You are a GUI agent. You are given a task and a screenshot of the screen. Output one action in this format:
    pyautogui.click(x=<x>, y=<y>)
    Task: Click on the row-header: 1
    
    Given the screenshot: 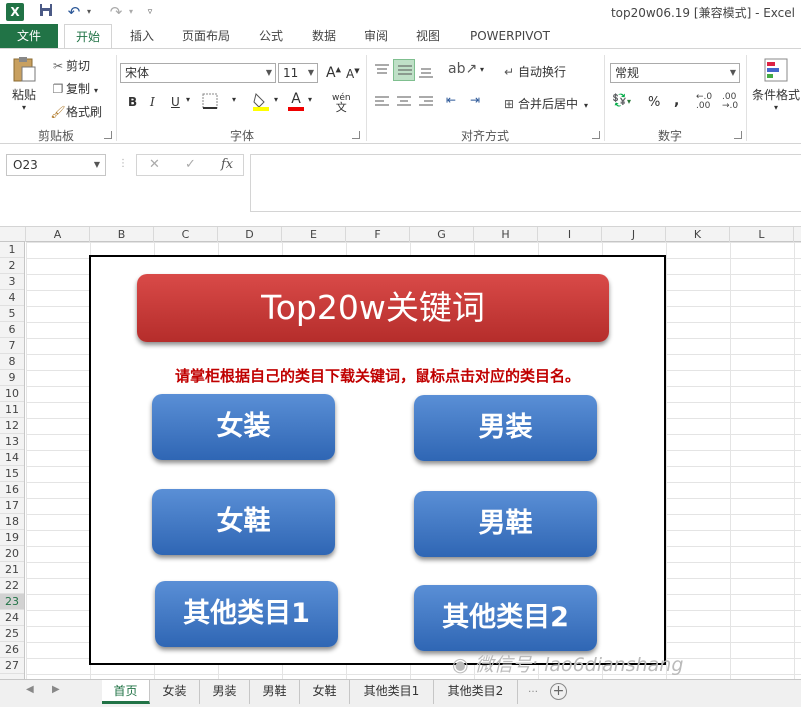 What is the action you would take?
    pyautogui.click(x=12, y=250)
    